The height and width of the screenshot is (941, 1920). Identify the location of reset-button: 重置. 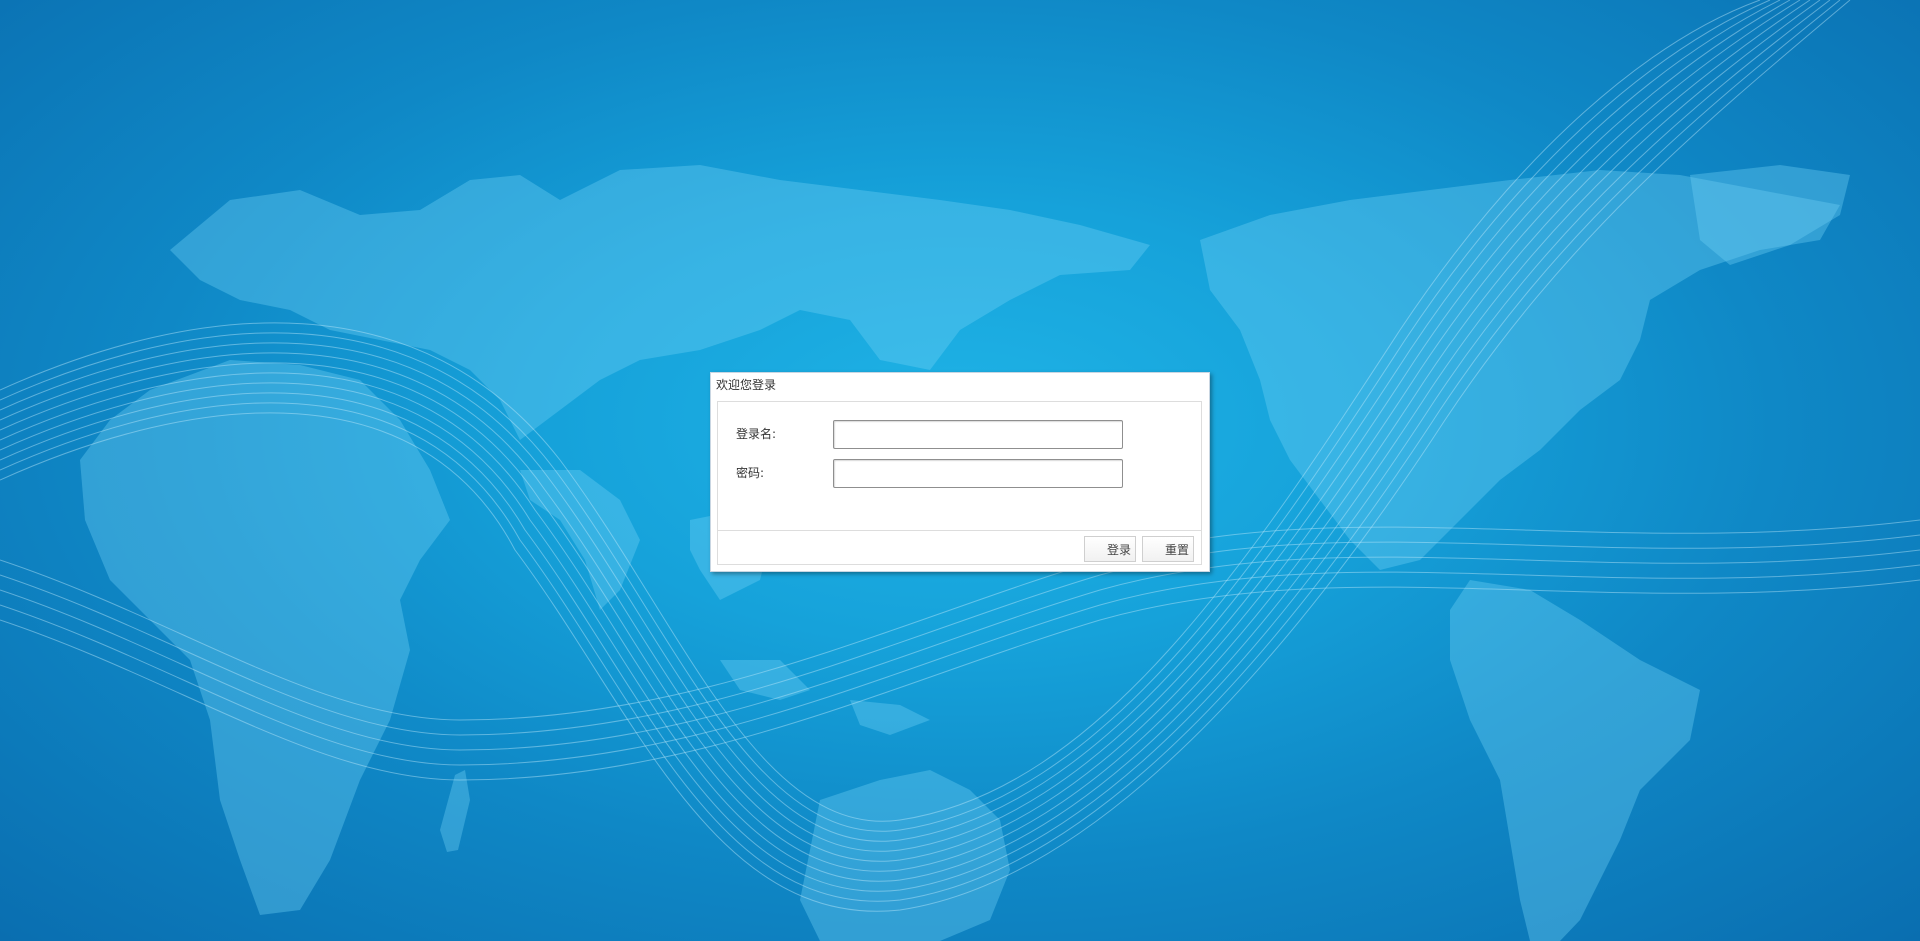
(1168, 549).